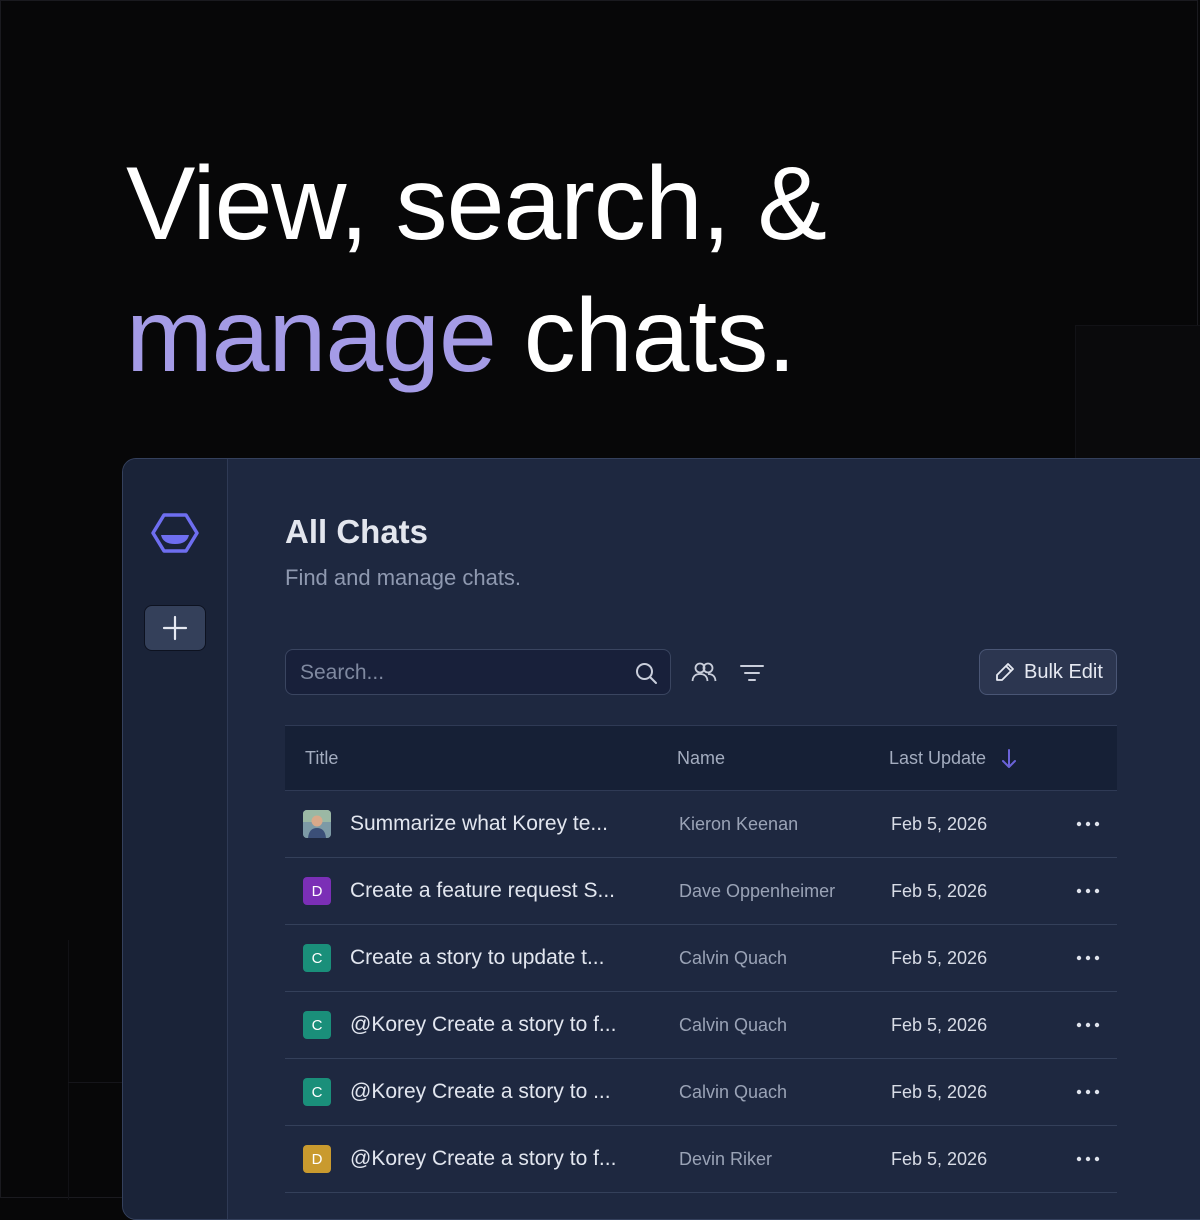  I want to click on user-photo-icon, so click(317, 824).